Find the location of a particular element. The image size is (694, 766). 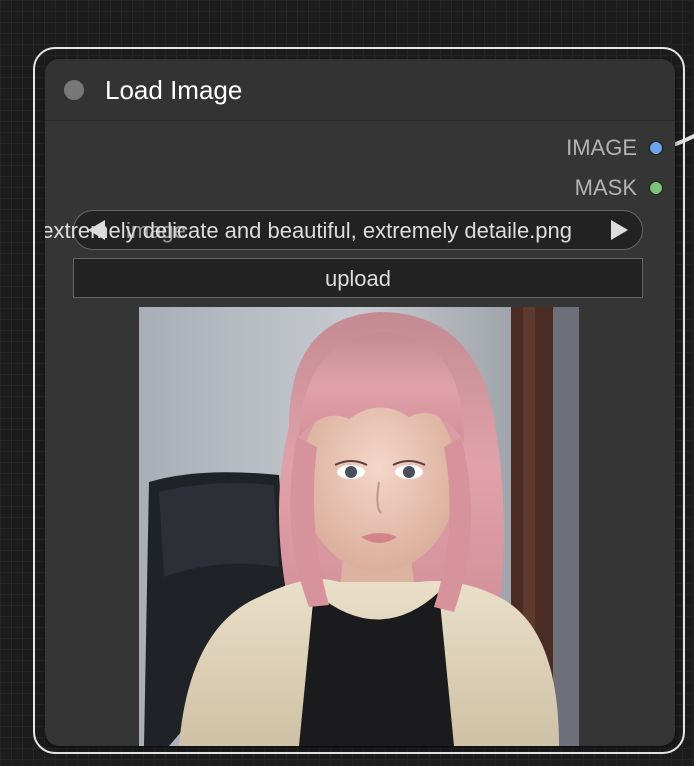

combo-next-arrow-icon is located at coordinates (619, 230).